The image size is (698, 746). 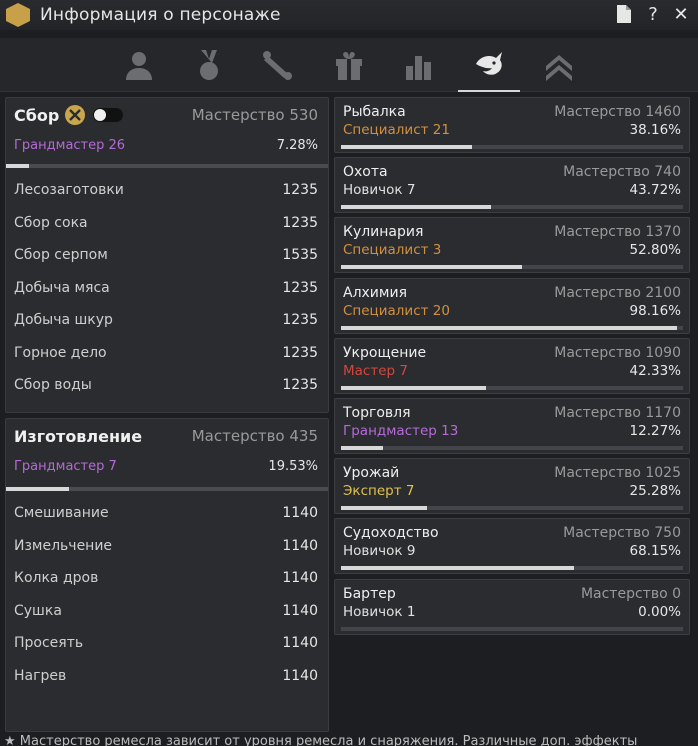 I want to click on tab-rank, so click(x=559, y=65).